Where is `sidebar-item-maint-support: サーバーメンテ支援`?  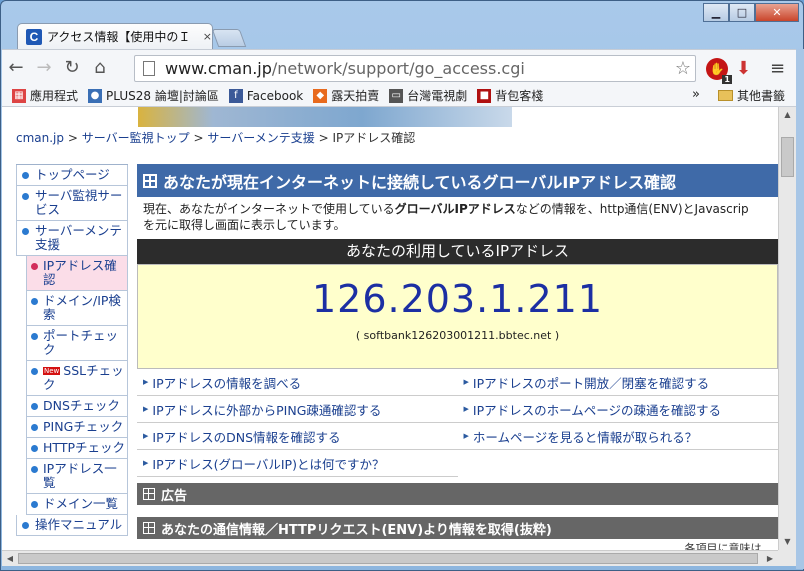
sidebar-item-maint-support: サーバーメンテ支援 is located at coordinates (72, 238).